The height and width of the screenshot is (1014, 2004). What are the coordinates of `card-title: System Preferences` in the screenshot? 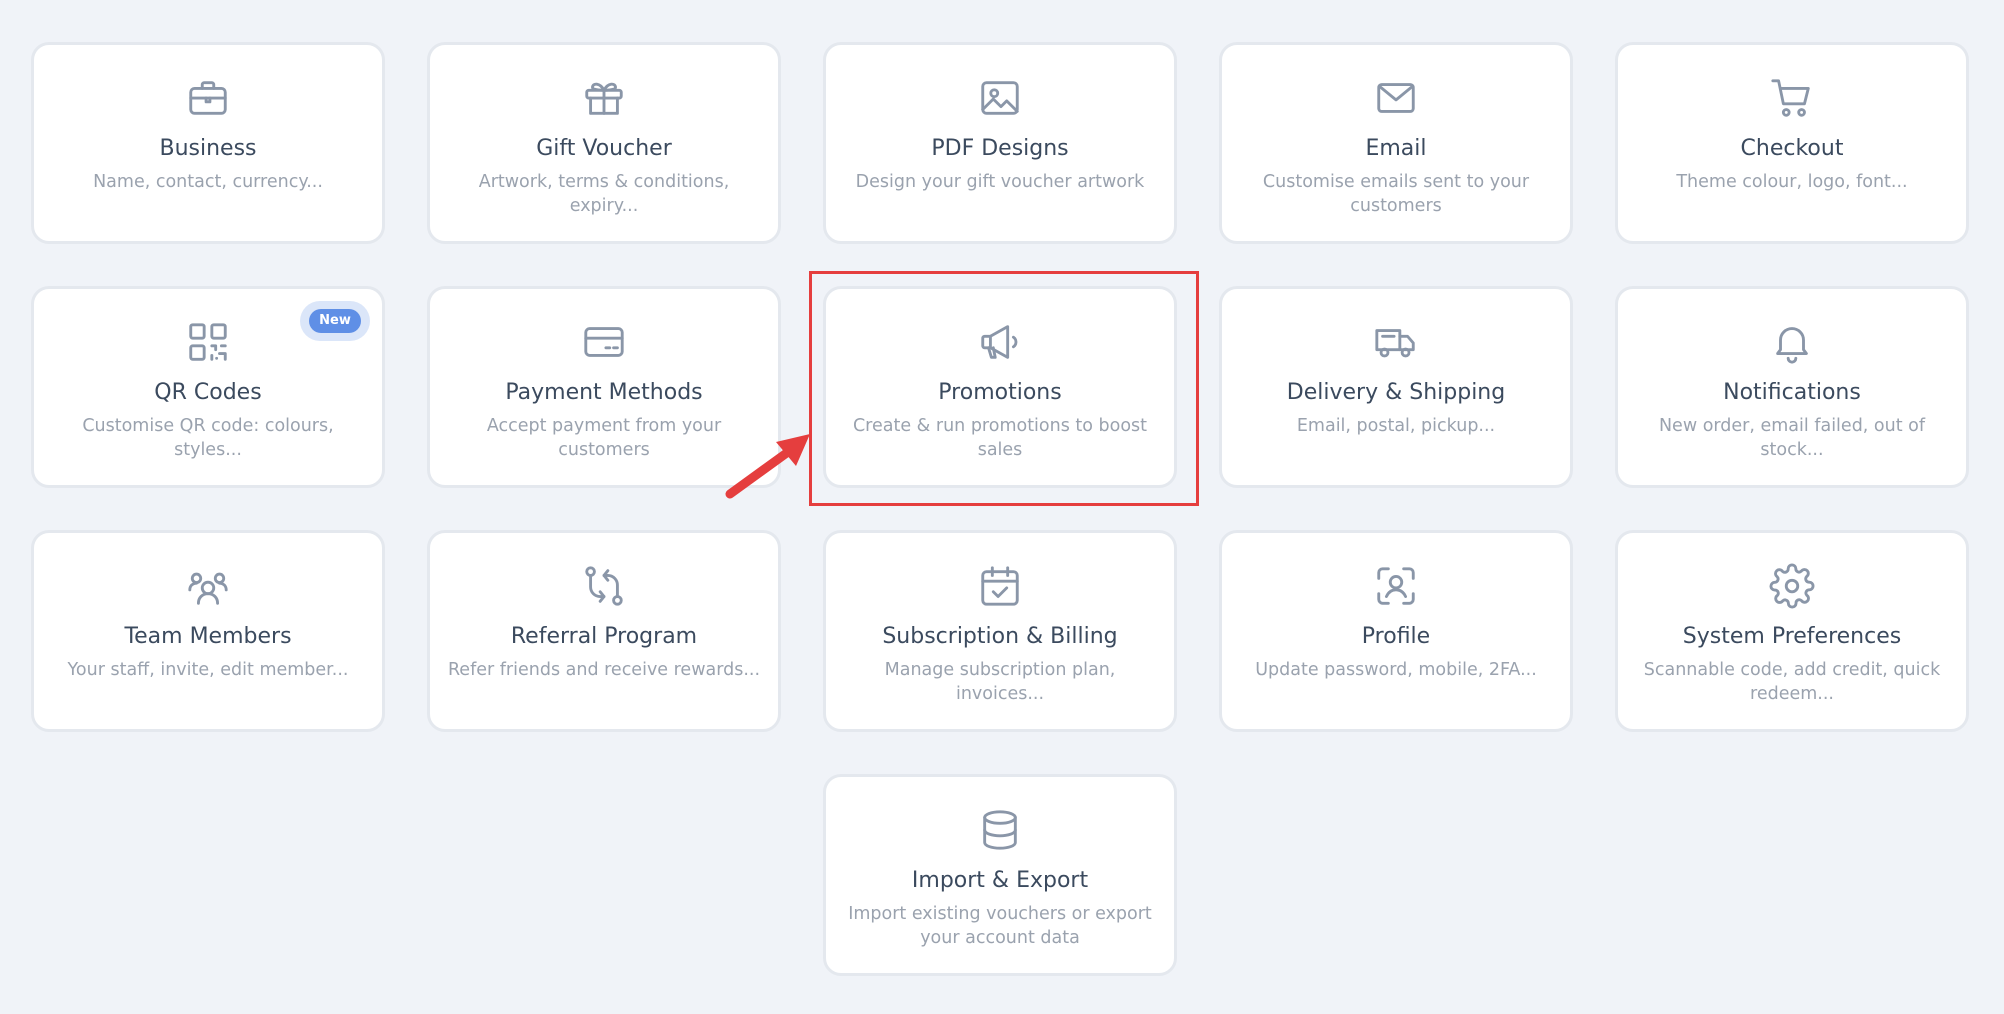 It's located at (1792, 636).